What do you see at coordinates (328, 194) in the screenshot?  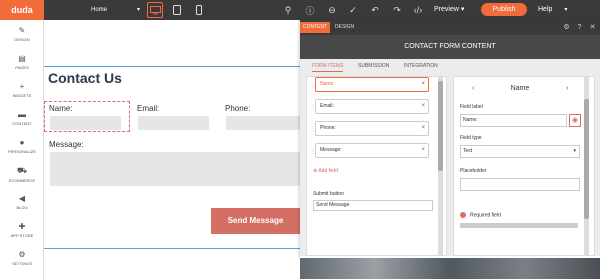 I see `submit-button-label: Submit button` at bounding box center [328, 194].